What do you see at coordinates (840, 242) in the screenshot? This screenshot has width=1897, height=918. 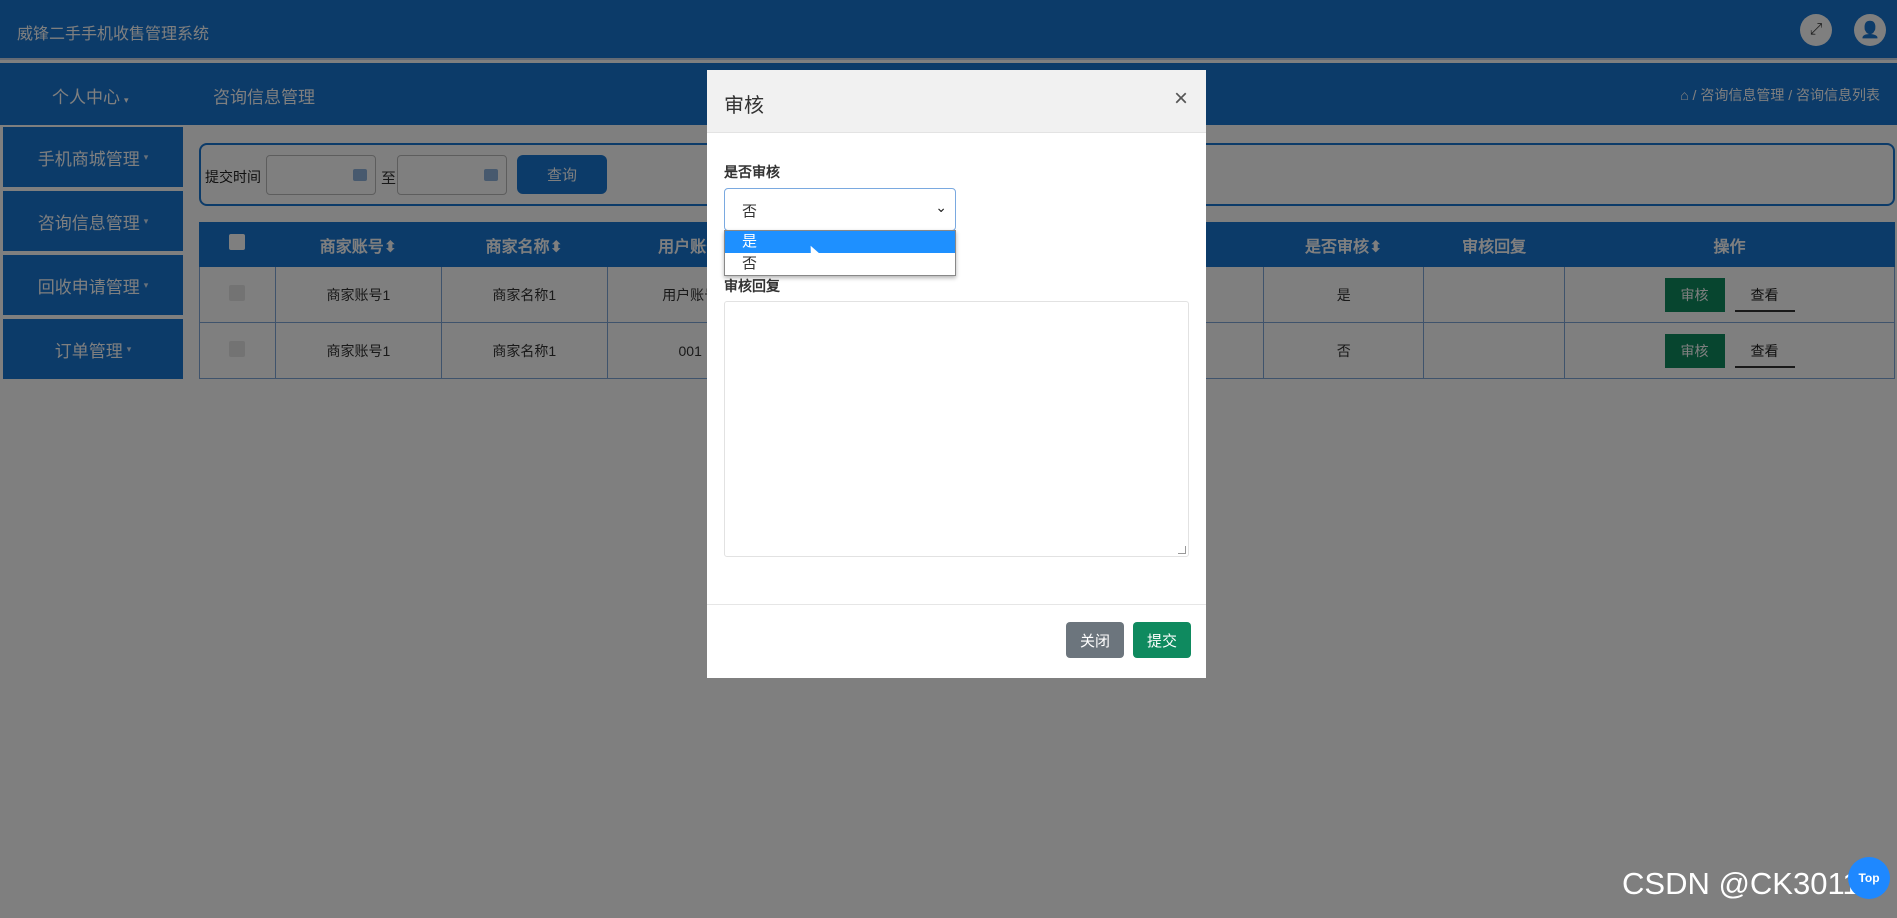 I see `option-yes: 是` at bounding box center [840, 242].